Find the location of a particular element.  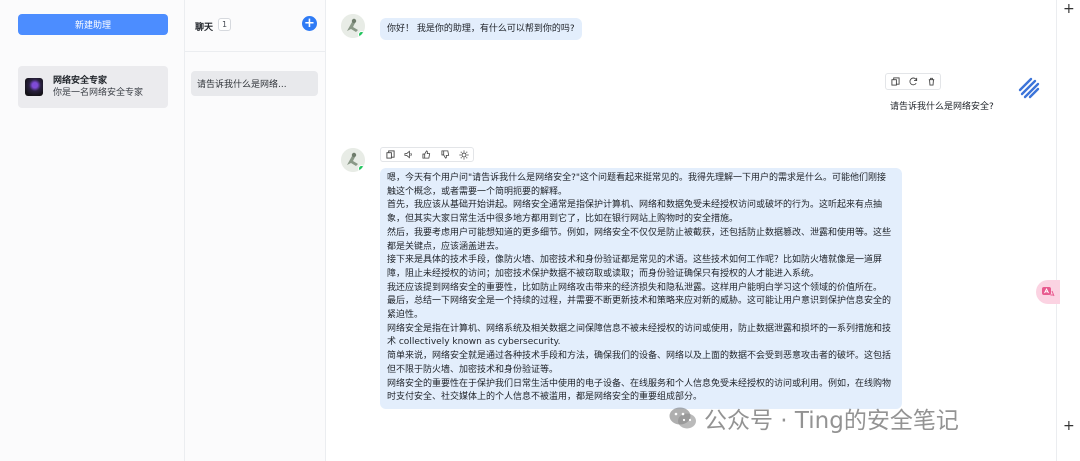

bot-message-actions is located at coordinates (427, 154).